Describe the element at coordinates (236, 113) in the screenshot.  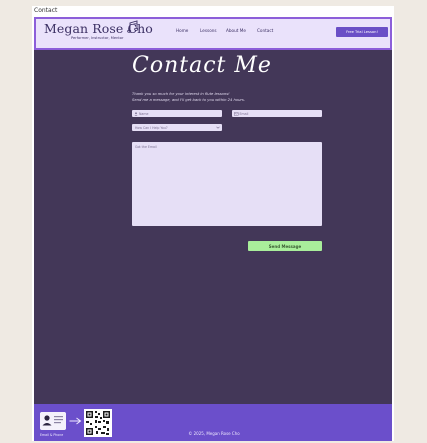
I see `mail-icon` at that location.